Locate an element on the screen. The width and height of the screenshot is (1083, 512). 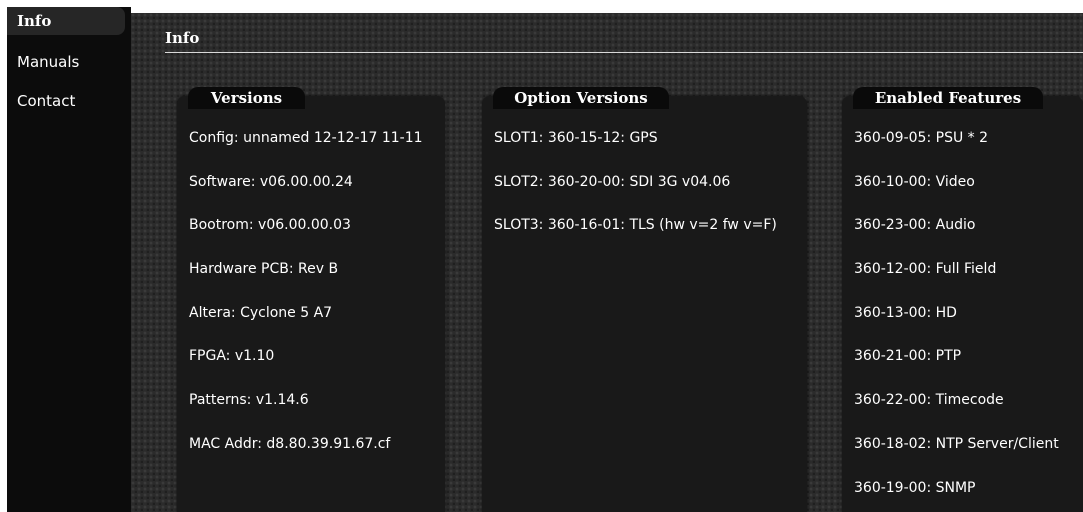
feature-row-video: 360-10-00: Video is located at coordinates (914, 182).